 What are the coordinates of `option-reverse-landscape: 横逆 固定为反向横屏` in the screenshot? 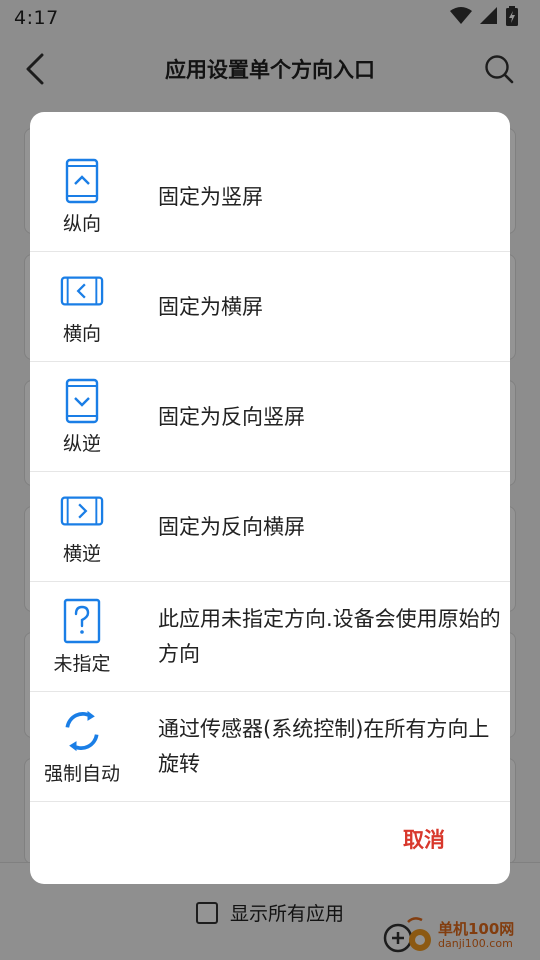 It's located at (270, 527).